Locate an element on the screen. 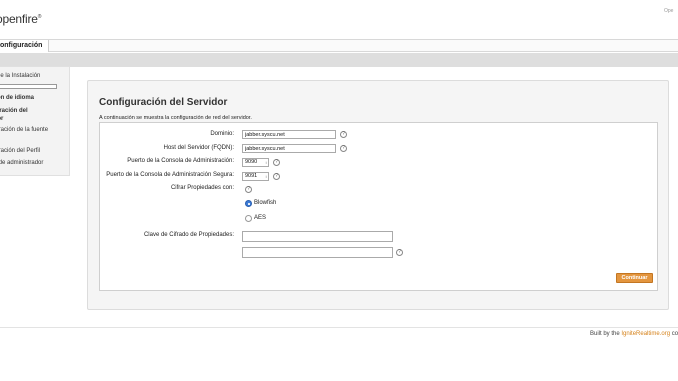 This screenshot has width=678, height=381. admin-port-stepper: 9090 ↕ is located at coordinates (255, 162).